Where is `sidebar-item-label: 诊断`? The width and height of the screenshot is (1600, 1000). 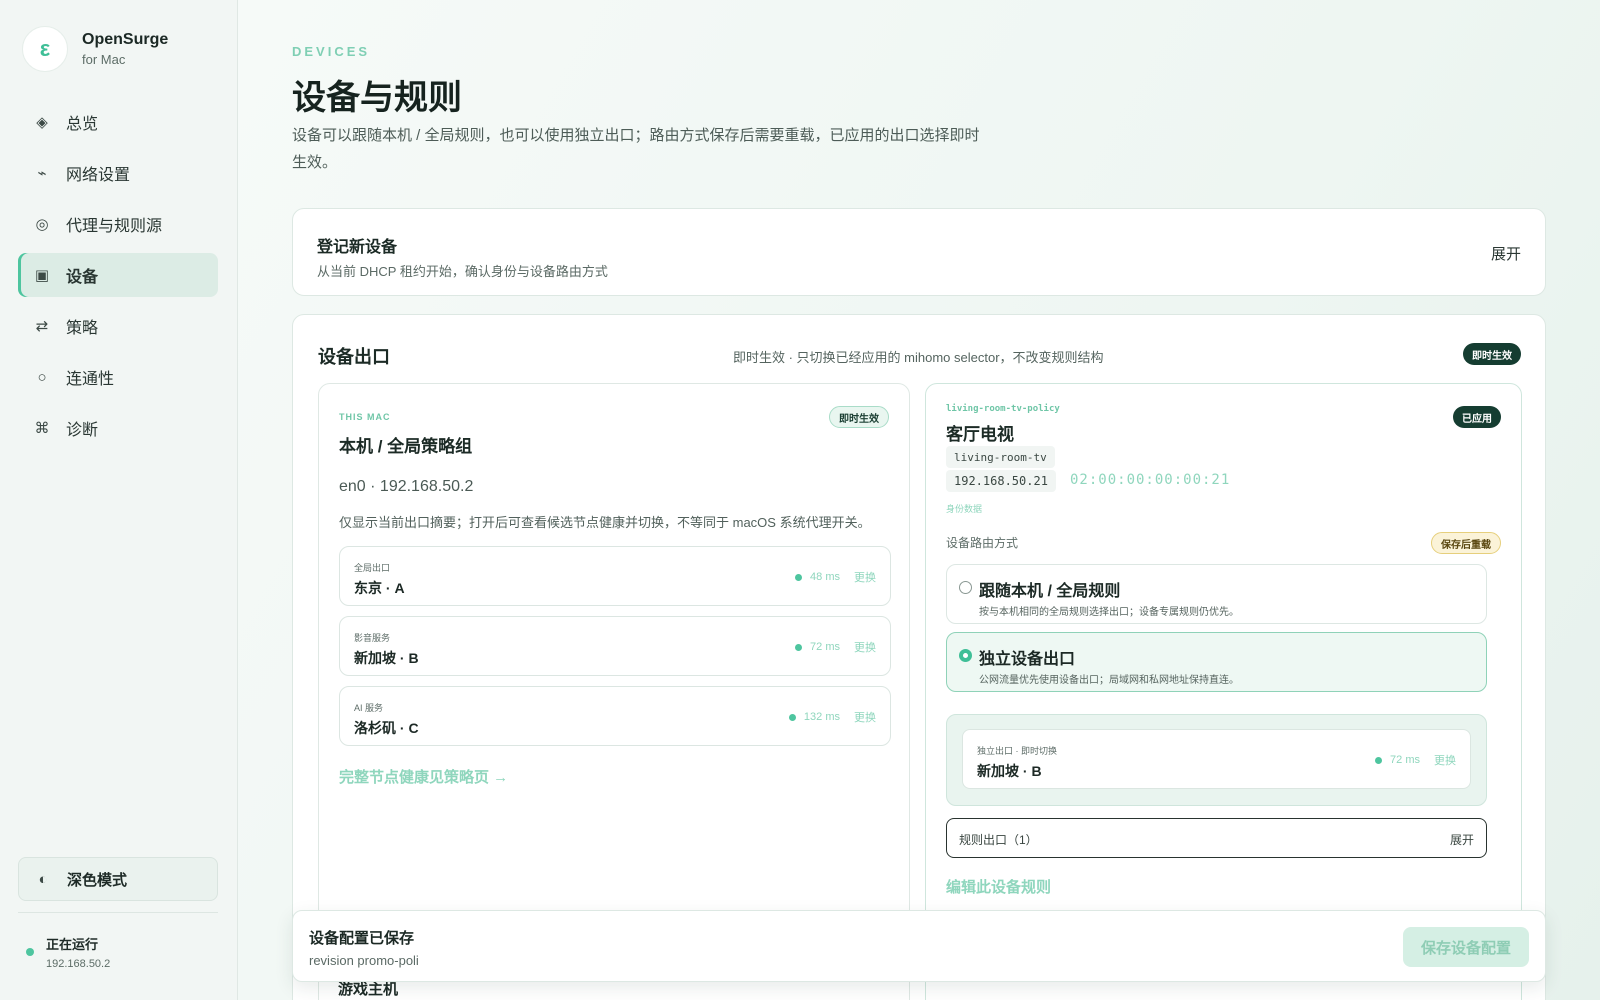
sidebar-item-label: 诊断 is located at coordinates (82, 430).